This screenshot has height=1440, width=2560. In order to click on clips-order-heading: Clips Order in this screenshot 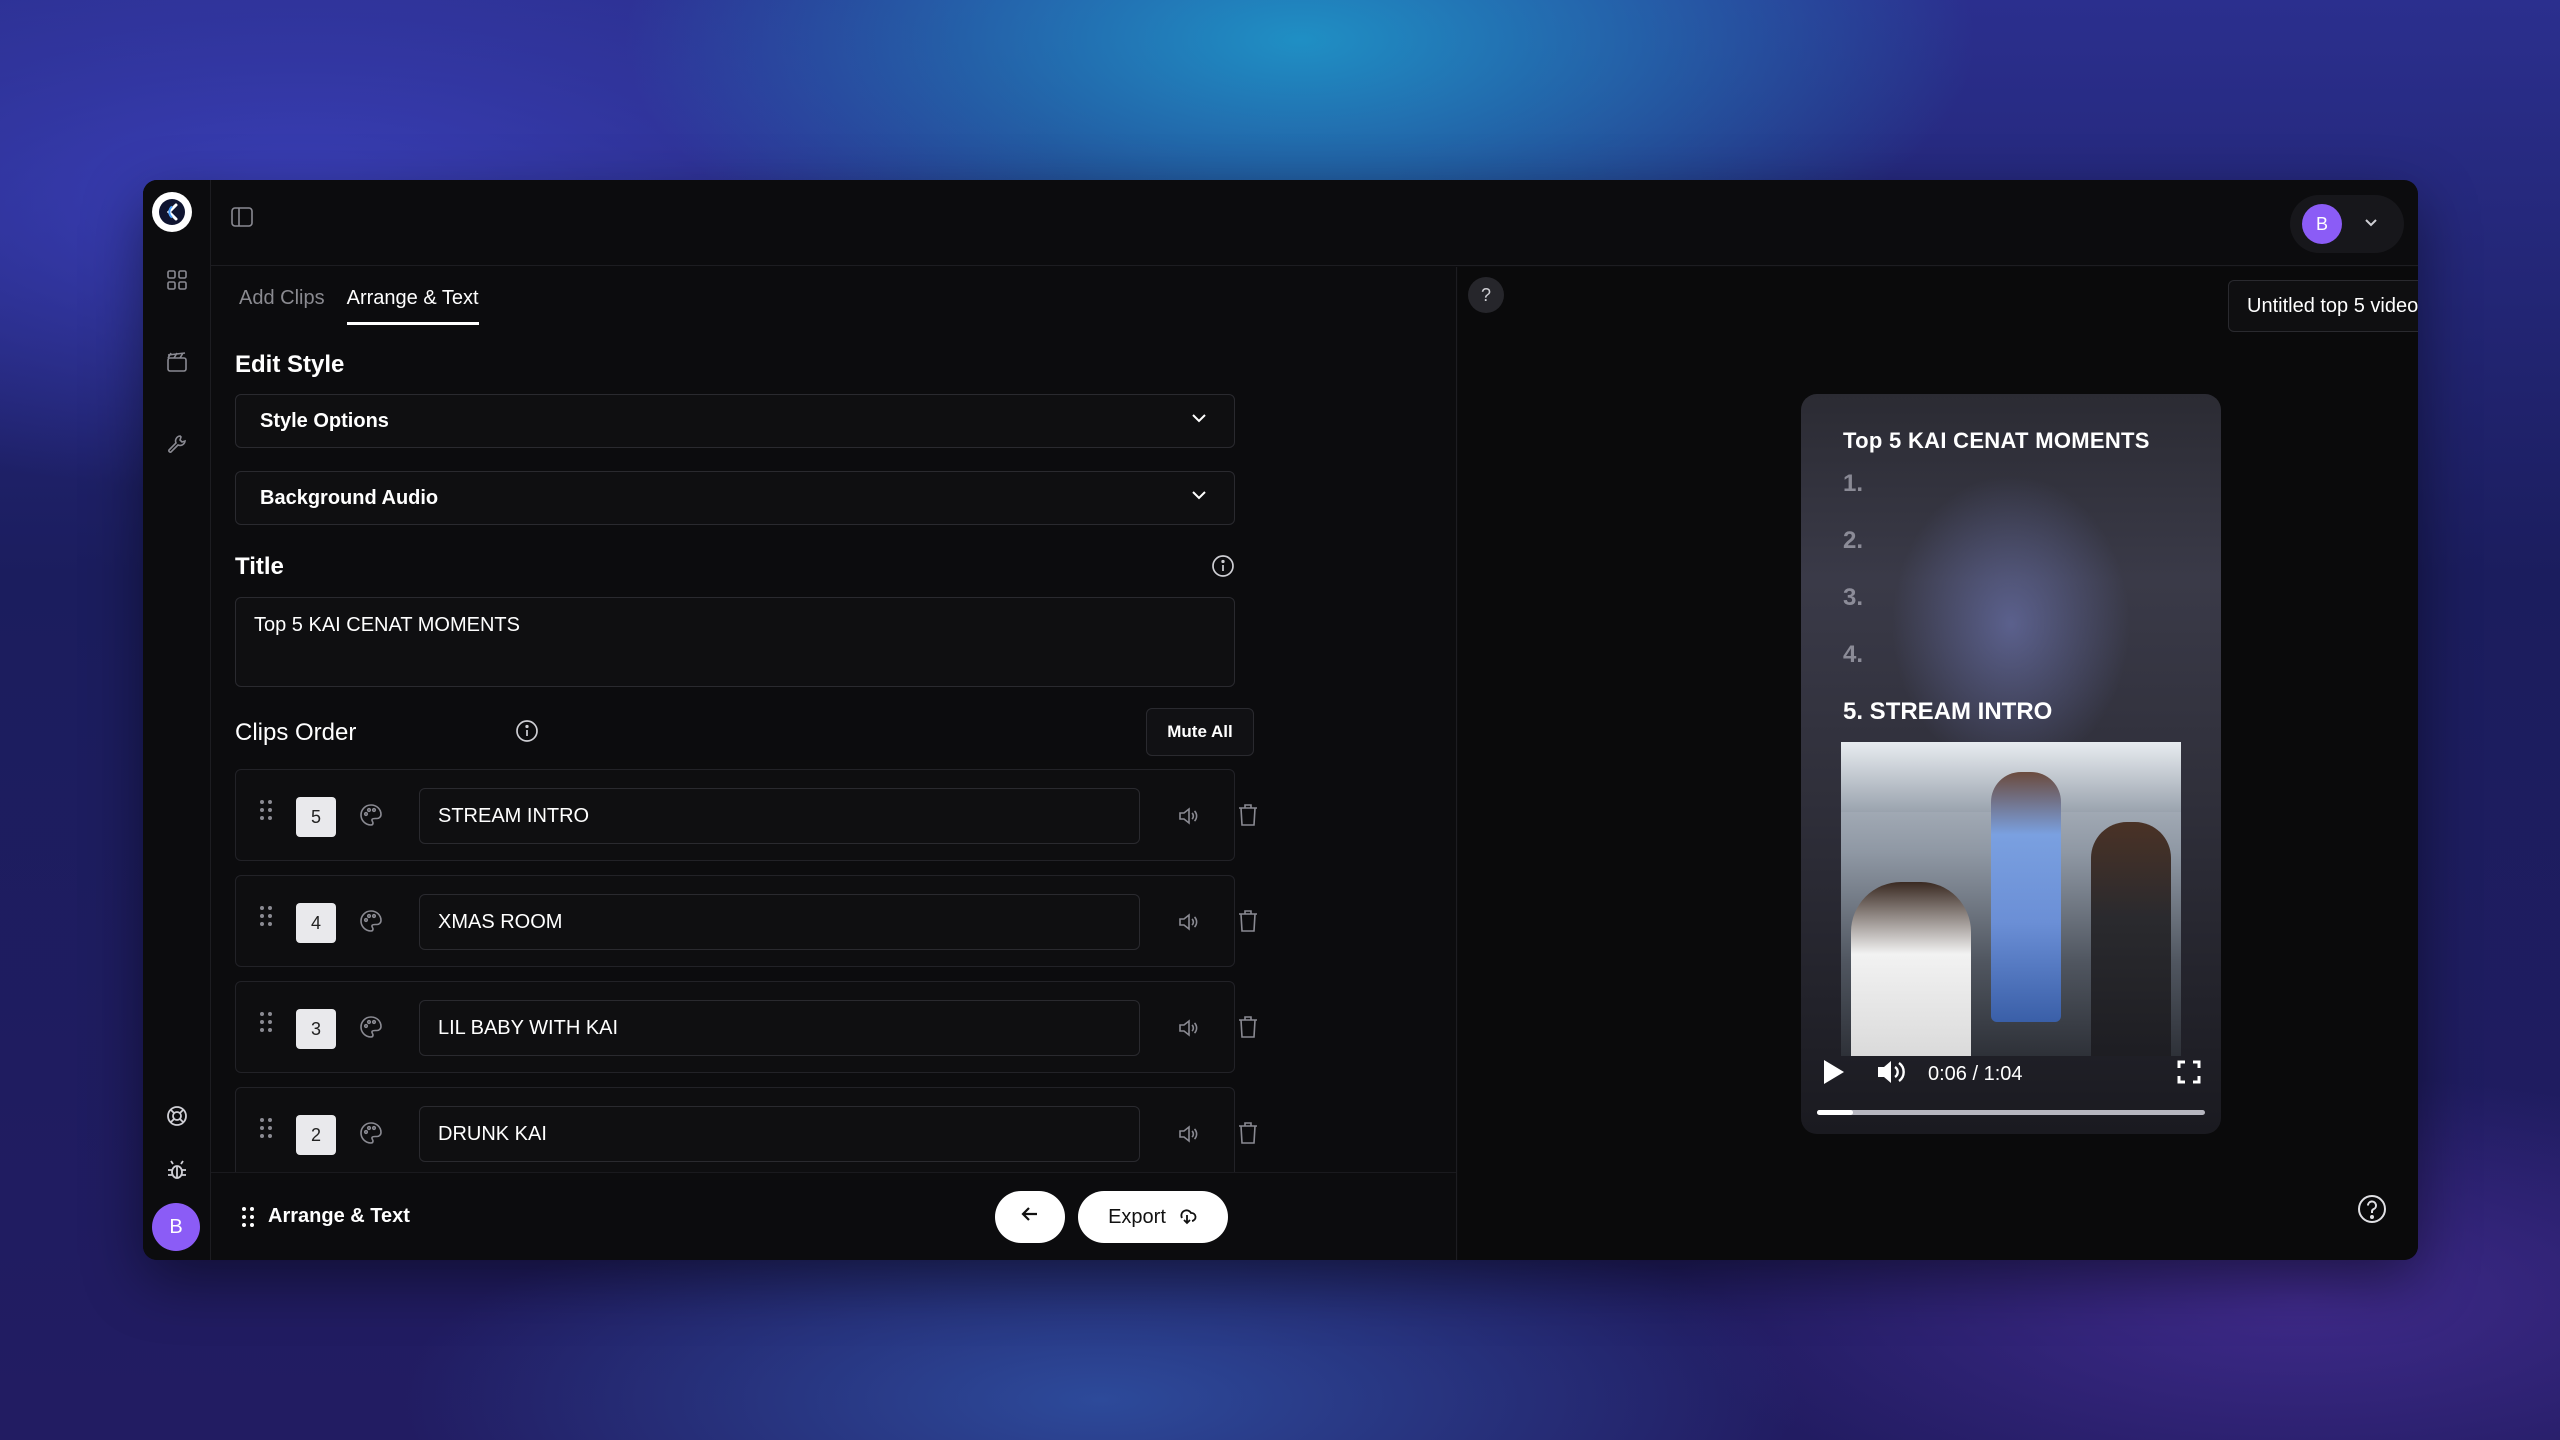, I will do `click(296, 732)`.